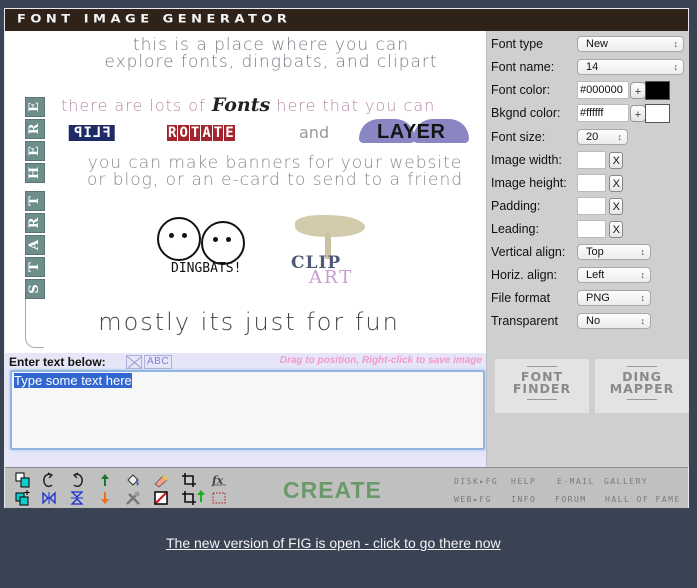  I want to click on image-height-input, so click(591, 183).